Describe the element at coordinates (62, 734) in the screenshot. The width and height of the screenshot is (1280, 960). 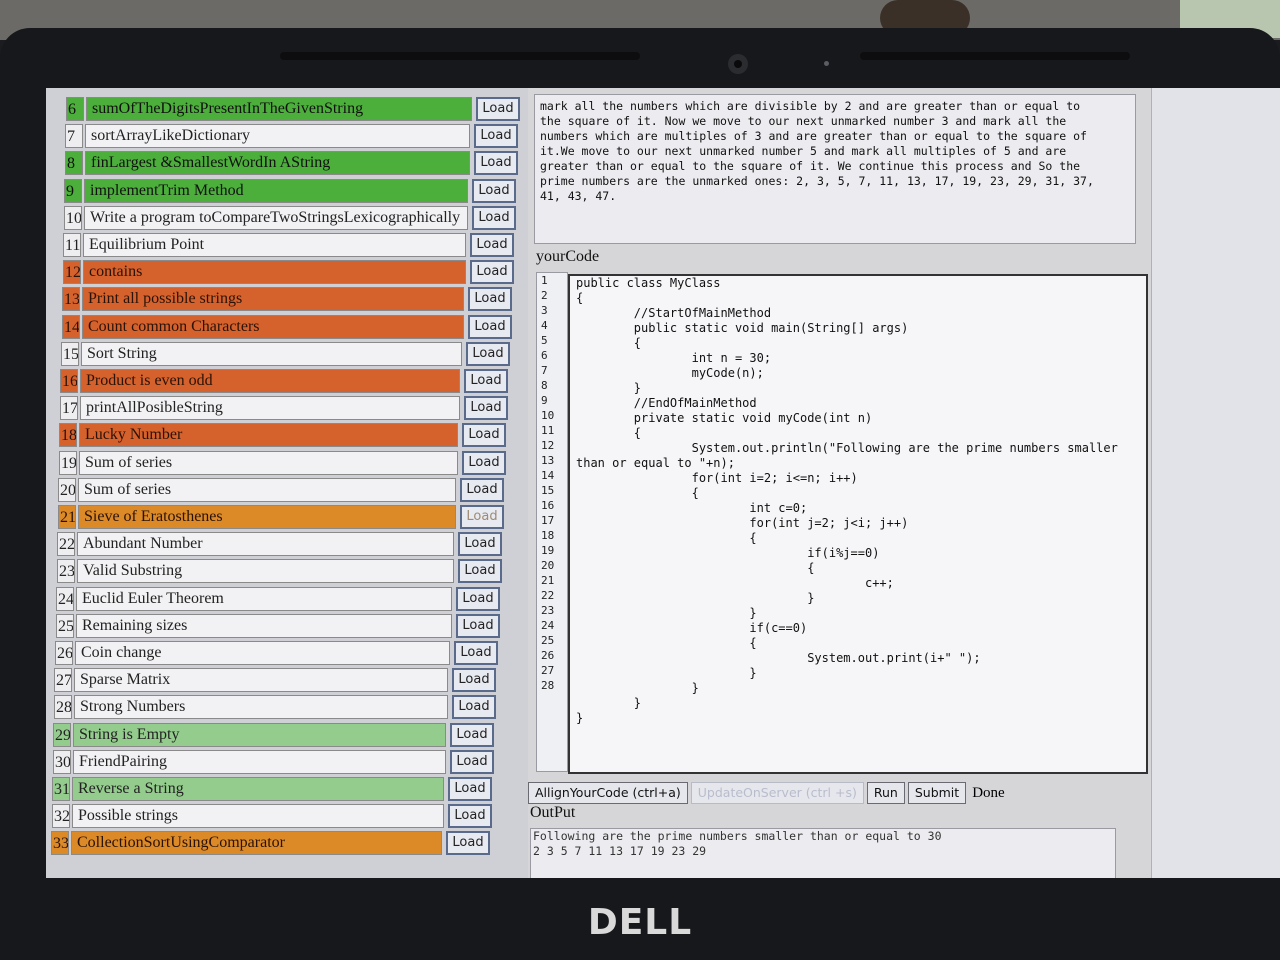
I see `problem-number: 29` at that location.